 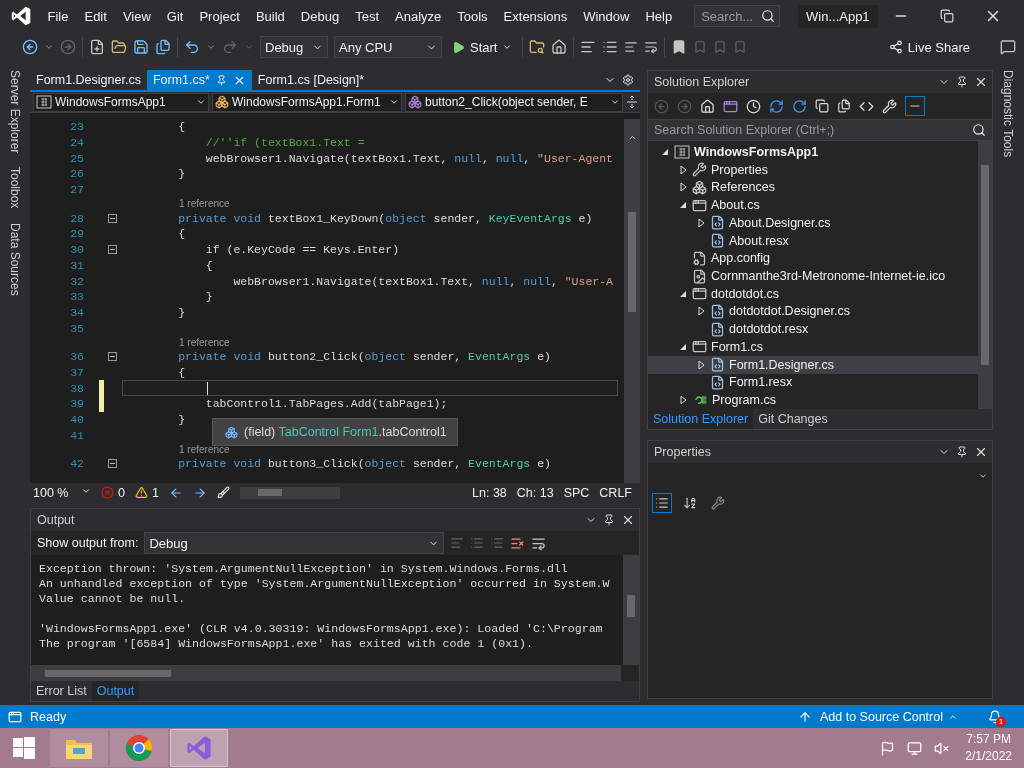 I want to click on collapse-all-icon, so click(x=822, y=106).